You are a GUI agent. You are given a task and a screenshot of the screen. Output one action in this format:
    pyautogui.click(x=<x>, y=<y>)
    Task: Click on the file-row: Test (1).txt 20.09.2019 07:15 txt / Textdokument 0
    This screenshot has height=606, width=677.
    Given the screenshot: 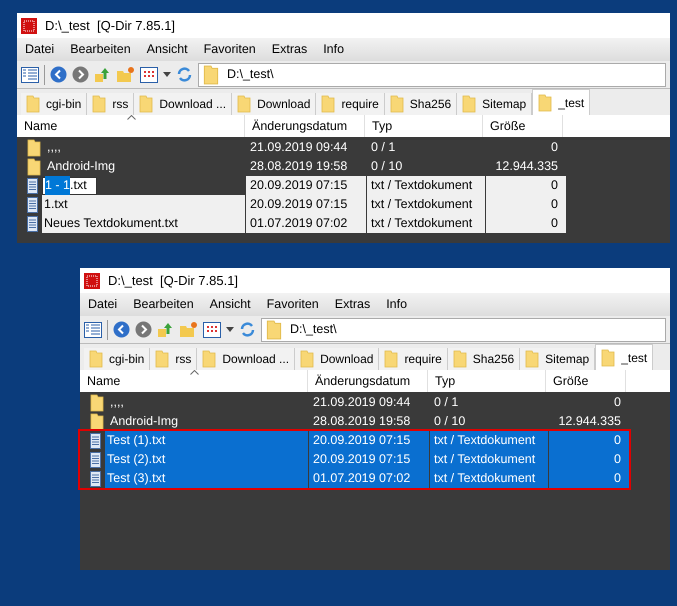 What is the action you would take?
    pyautogui.click(x=354, y=440)
    